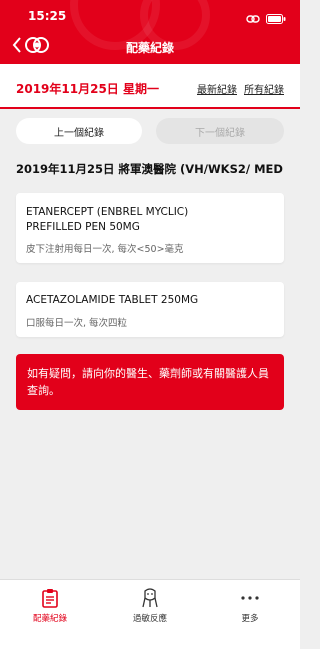 The height and width of the screenshot is (649, 320). Describe the element at coordinates (105, 249) in the screenshot. I see `medication-dosage: 皮下注射用每日一次, 每次<50>毫克` at that location.